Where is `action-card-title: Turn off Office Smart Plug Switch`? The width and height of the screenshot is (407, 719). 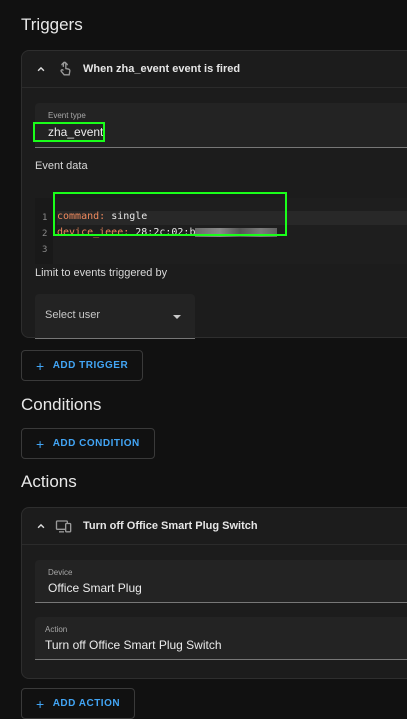 action-card-title: Turn off Office Smart Plug Switch is located at coordinates (170, 526).